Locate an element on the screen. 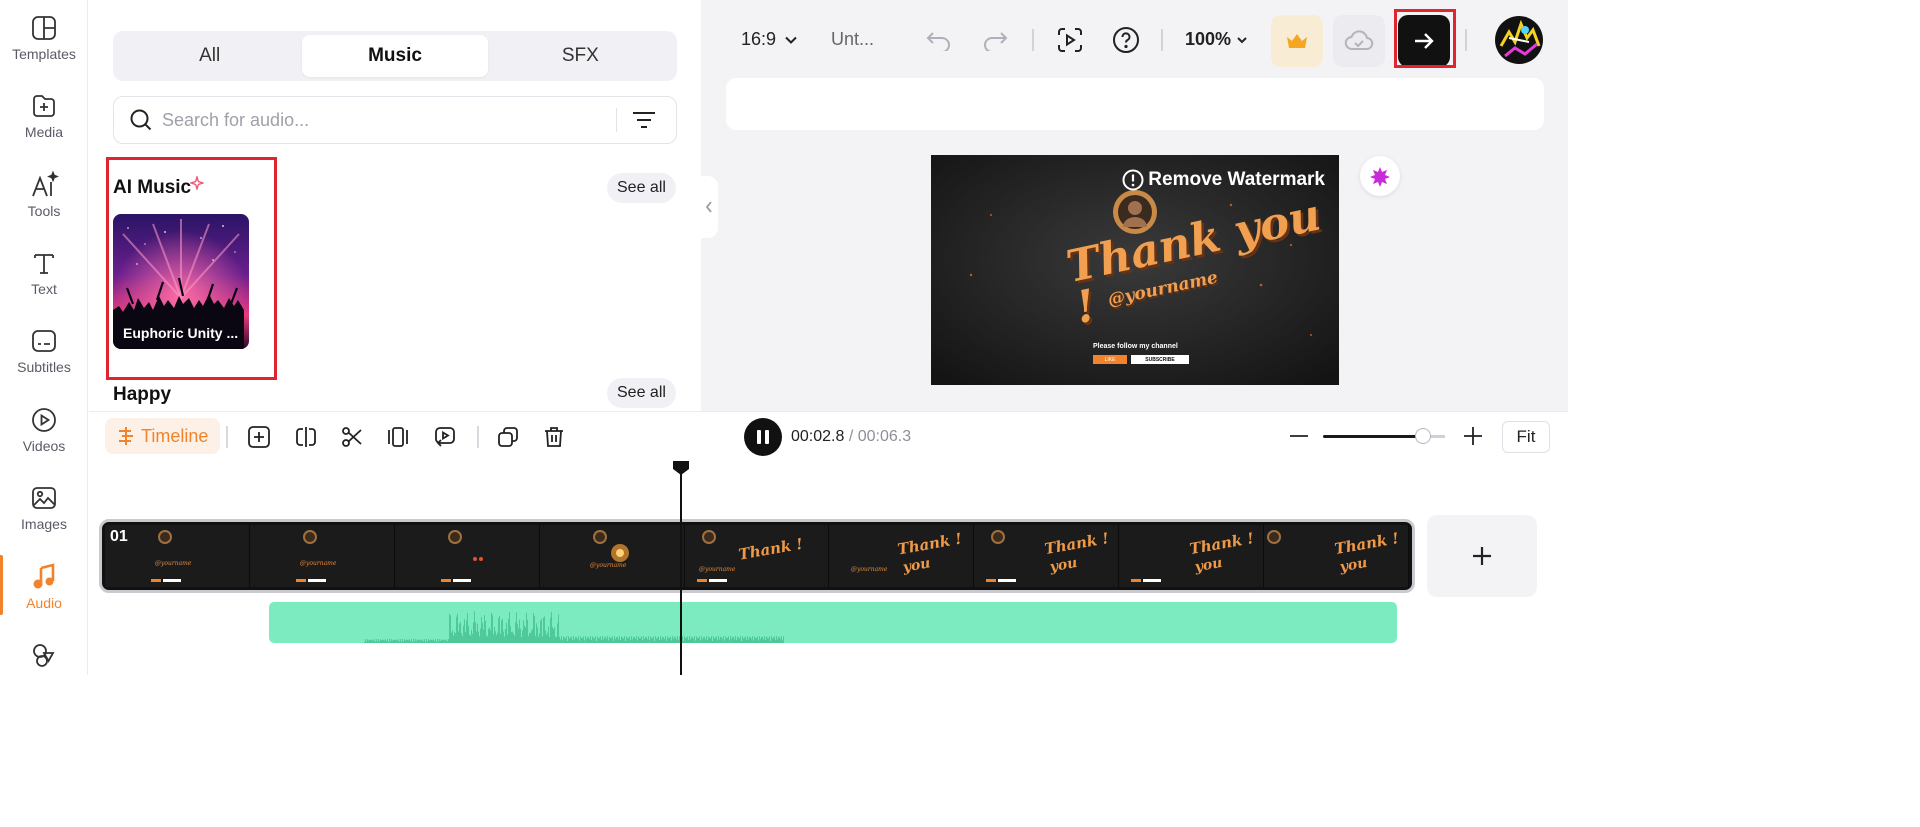 This screenshot has height=827, width=1920. zoom-out-icon is located at coordinates (1299, 436).